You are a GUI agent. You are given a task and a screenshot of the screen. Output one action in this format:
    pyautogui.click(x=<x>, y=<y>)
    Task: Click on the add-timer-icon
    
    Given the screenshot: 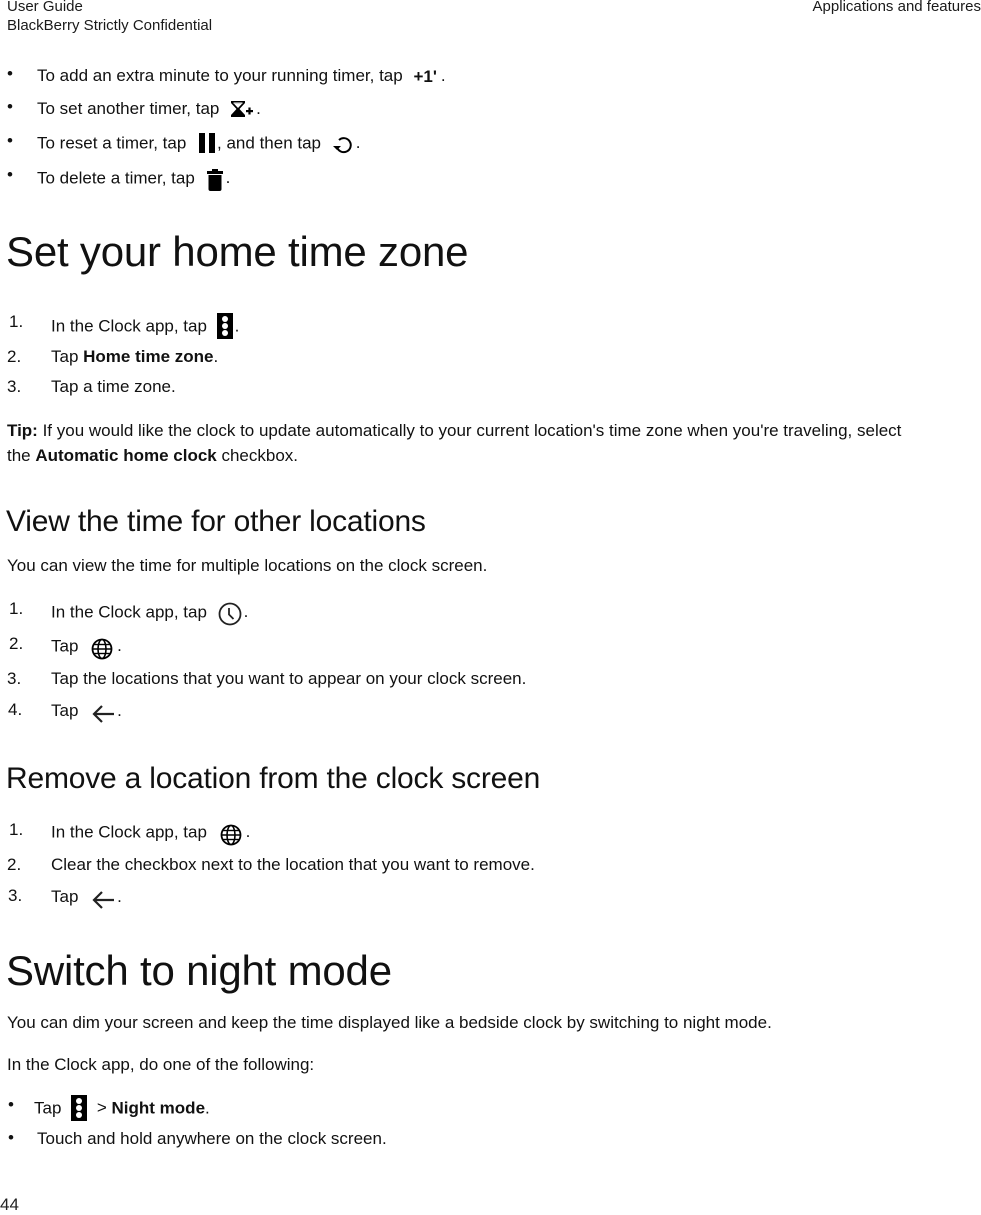 What is the action you would take?
    pyautogui.click(x=242, y=109)
    